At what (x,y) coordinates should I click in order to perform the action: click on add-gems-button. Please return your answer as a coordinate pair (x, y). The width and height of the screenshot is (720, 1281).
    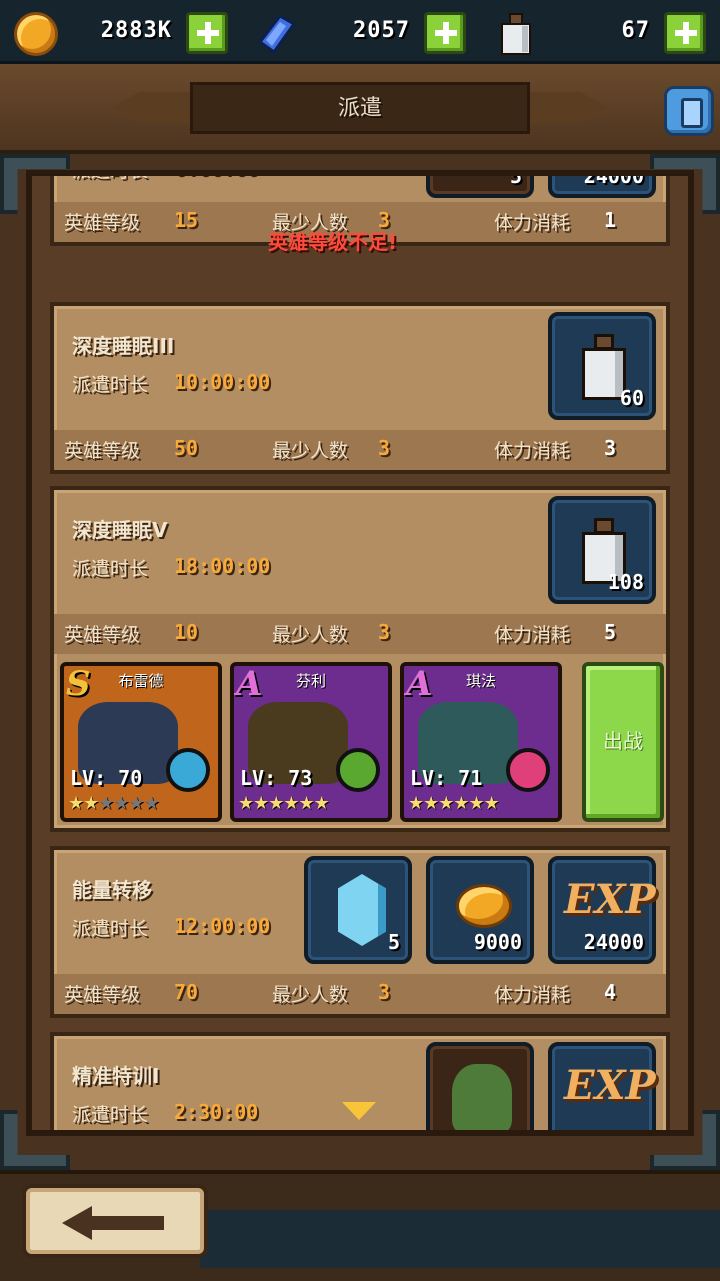
    Looking at the image, I should click on (445, 33).